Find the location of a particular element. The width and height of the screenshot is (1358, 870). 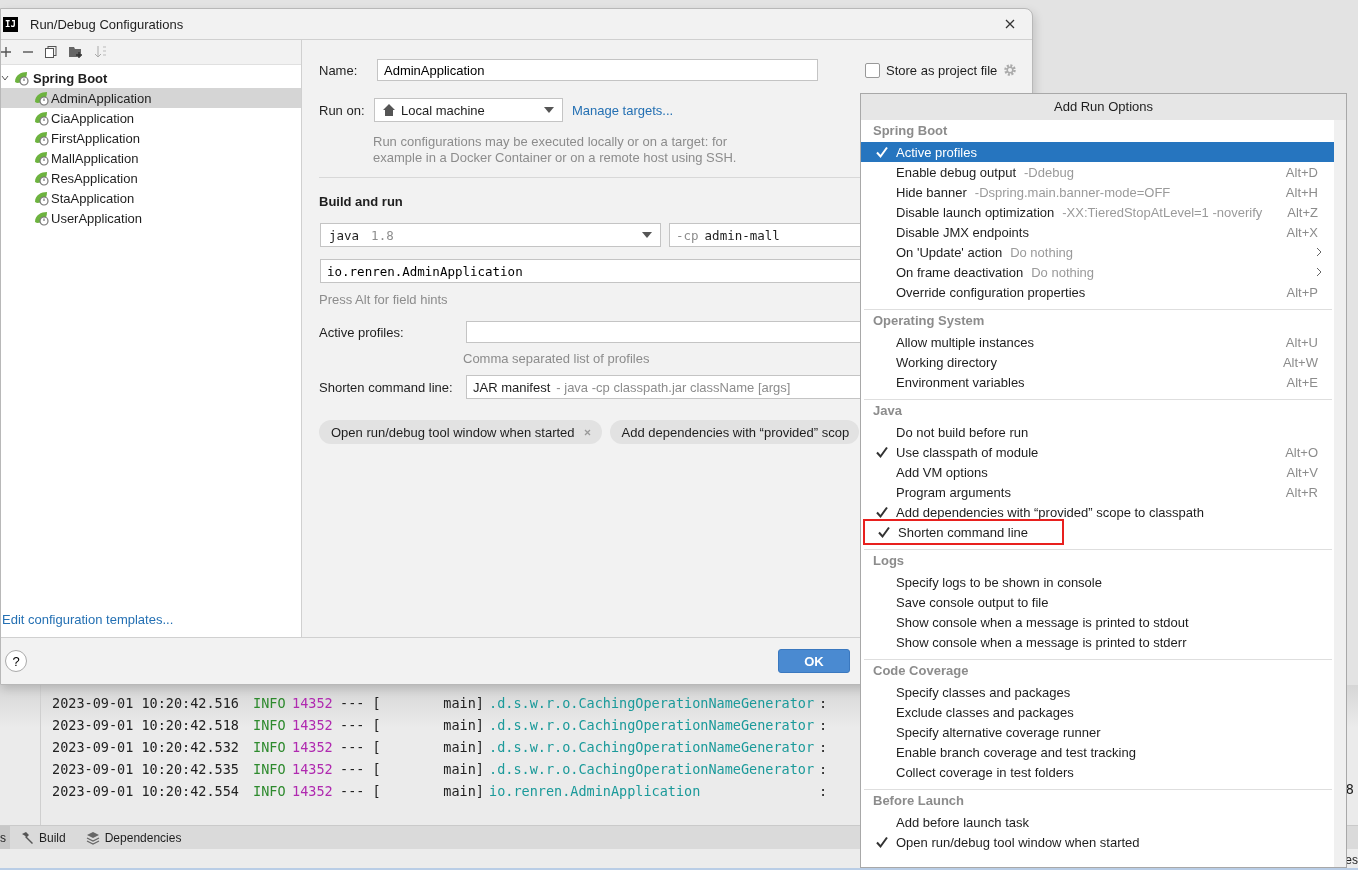

menu-item: Add before launch task is located at coordinates (1097, 822).